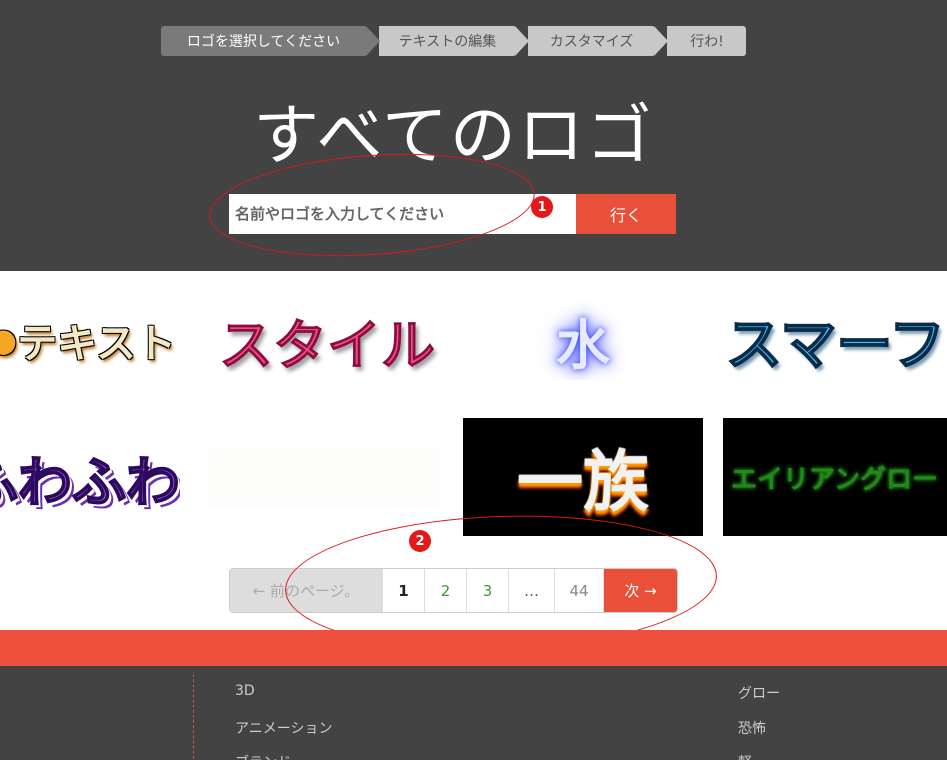  I want to click on footer-link: 軽, so click(745, 756).